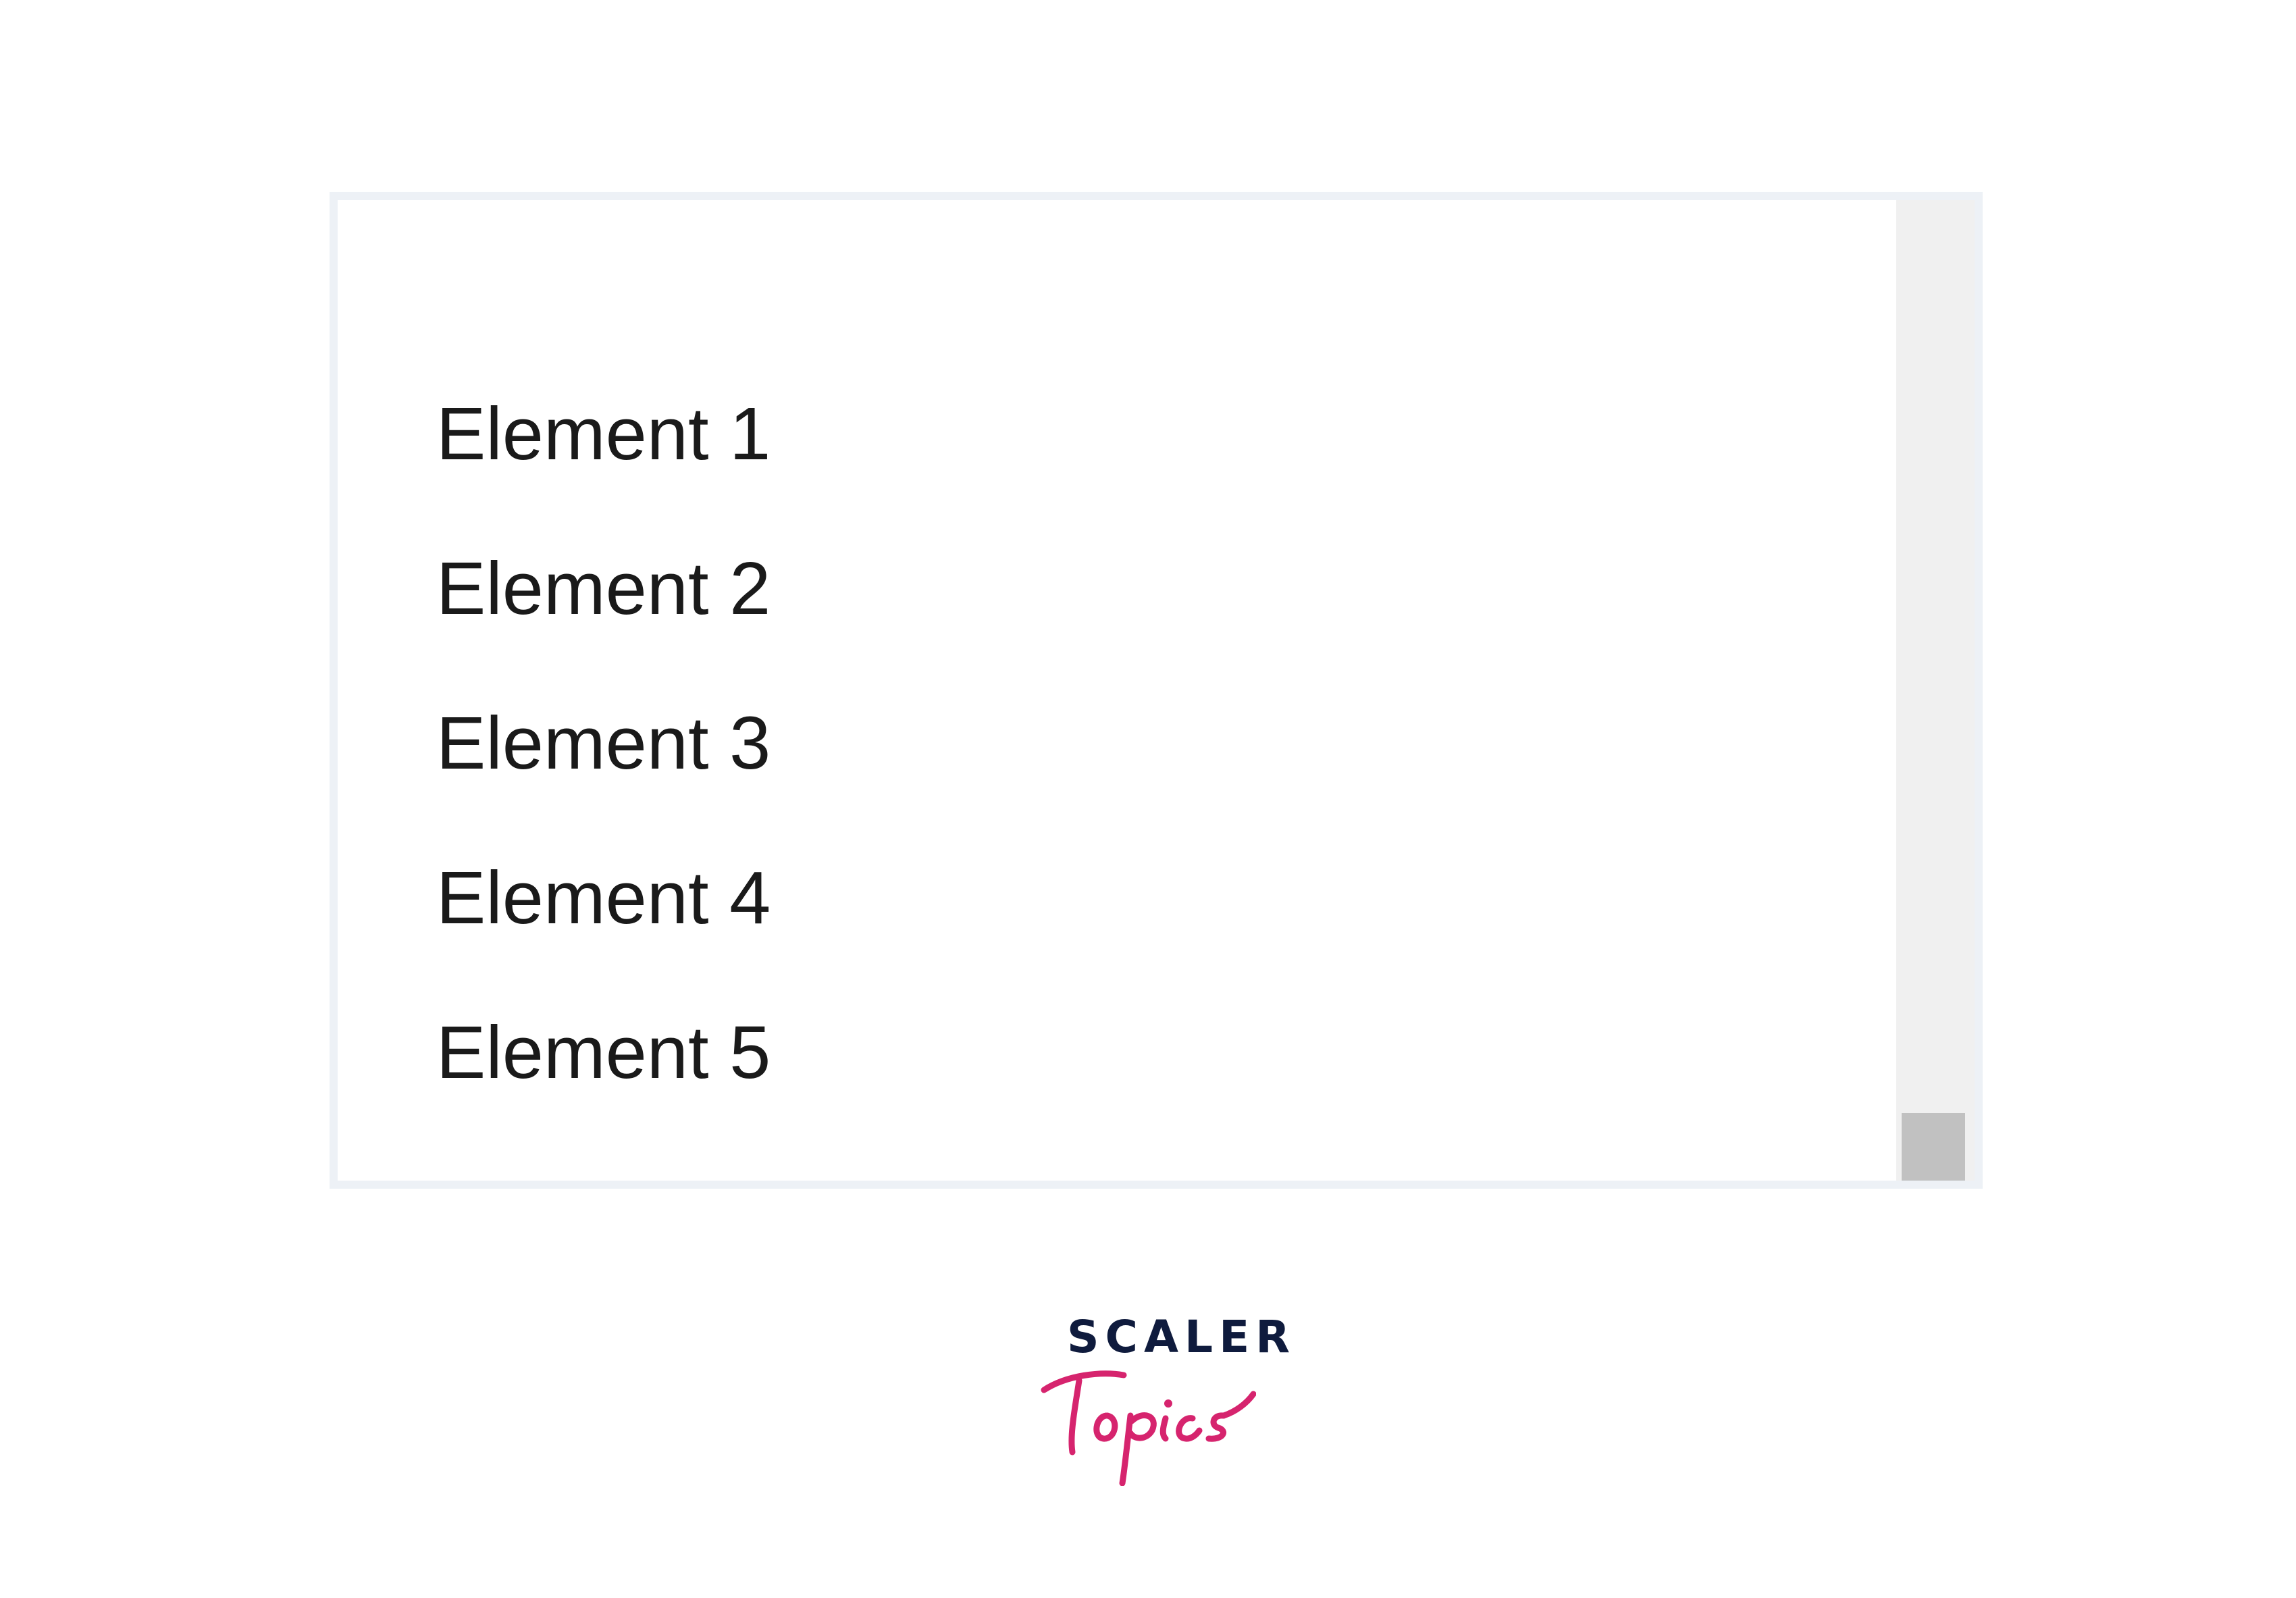 This screenshot has width=2296, height=1598. I want to click on list-item: Element 1, so click(603, 433).